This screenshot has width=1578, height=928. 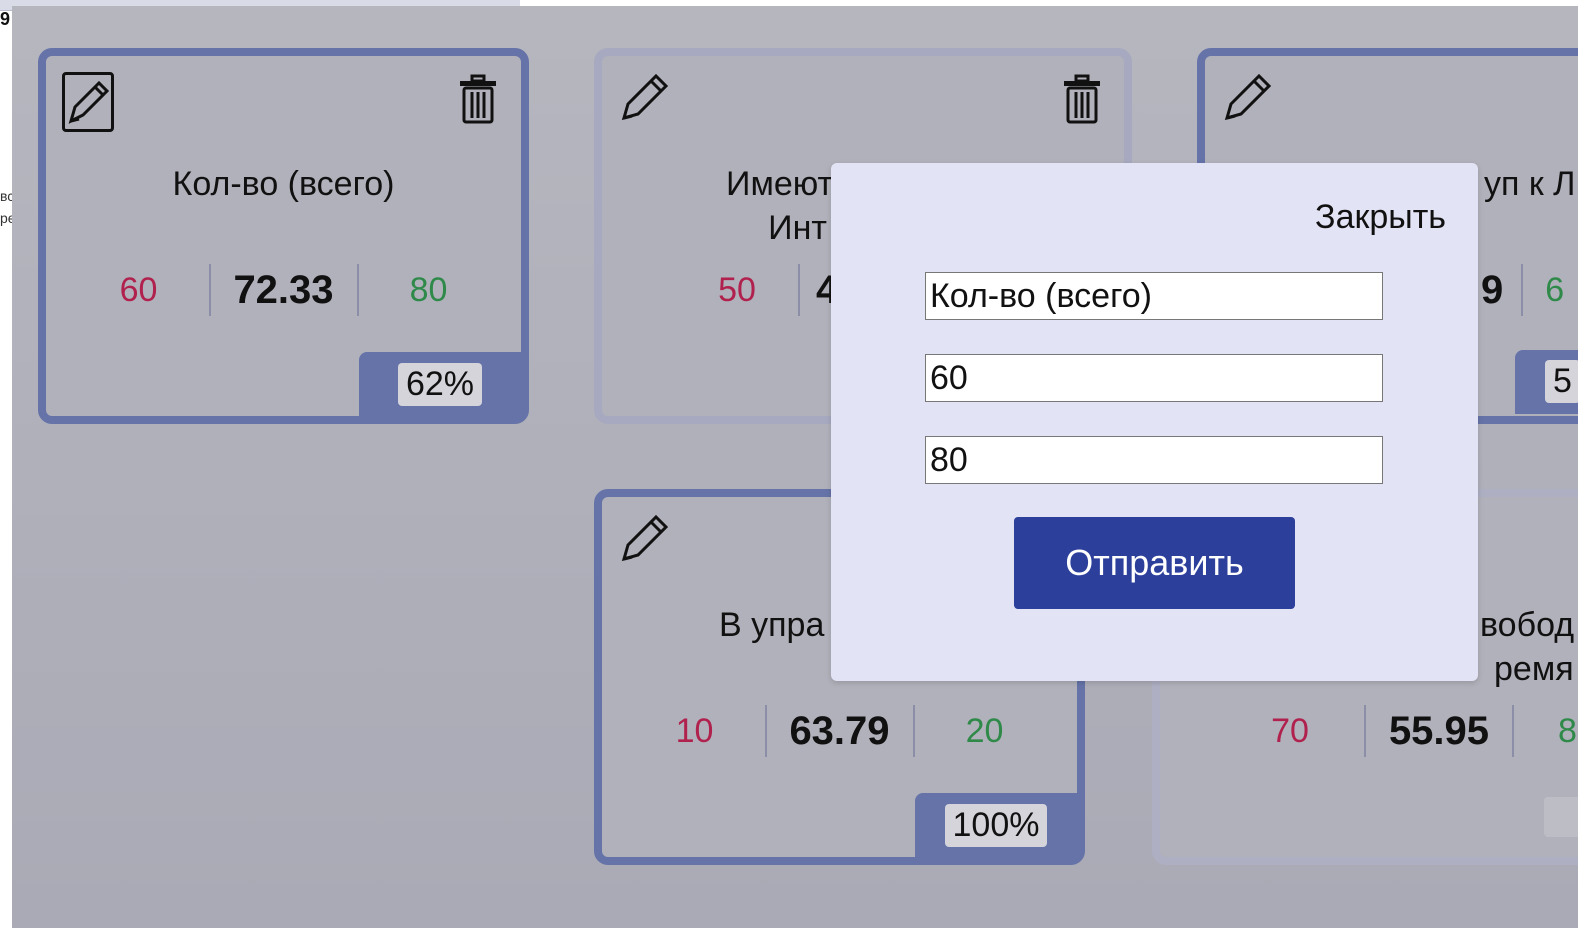 What do you see at coordinates (1154, 378) in the screenshot?
I see `min-input` at bounding box center [1154, 378].